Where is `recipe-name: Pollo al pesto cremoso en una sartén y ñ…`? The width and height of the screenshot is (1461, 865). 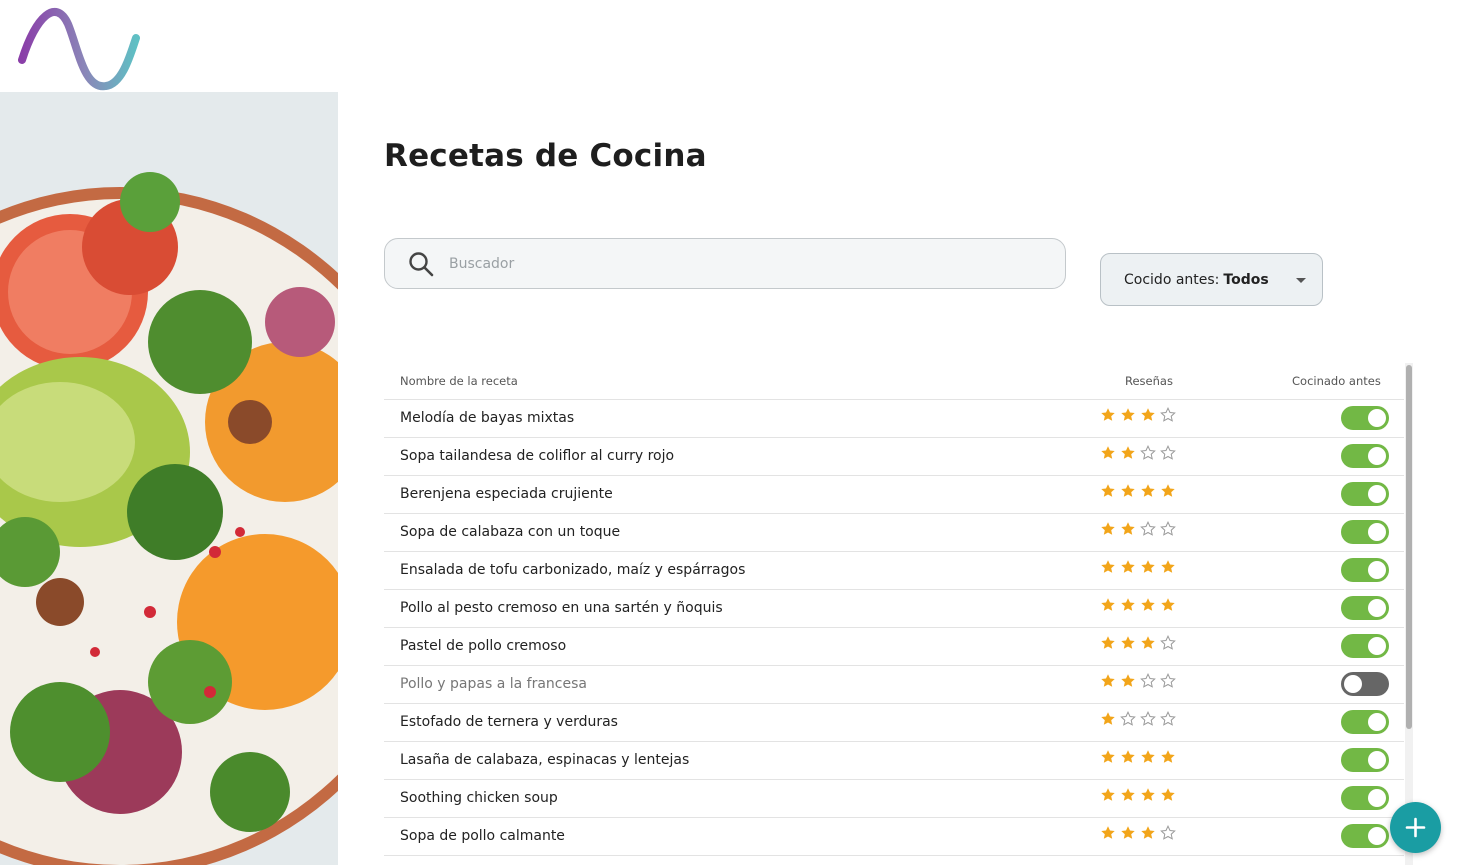
recipe-name: Pollo al pesto cremoso en una sartén y ñ… is located at coordinates (561, 608).